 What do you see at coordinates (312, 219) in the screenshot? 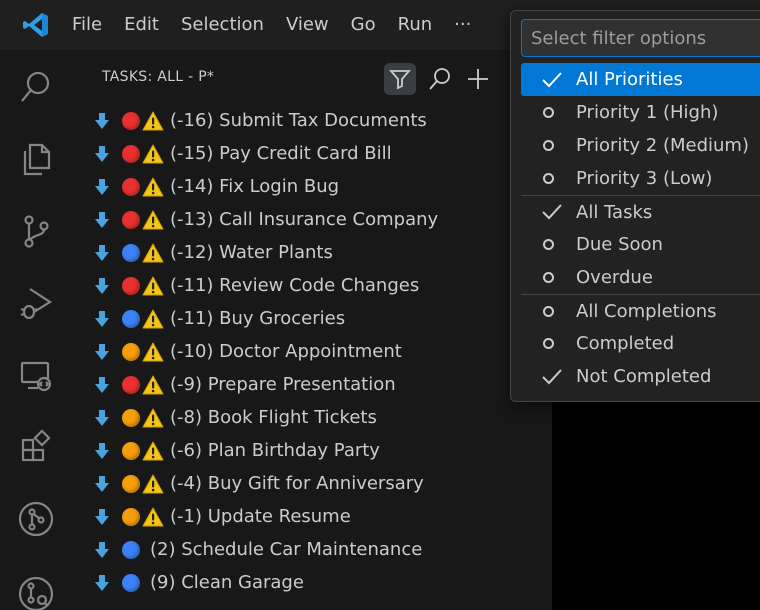
I see `task-item: (-13) Call Insurance Company` at bounding box center [312, 219].